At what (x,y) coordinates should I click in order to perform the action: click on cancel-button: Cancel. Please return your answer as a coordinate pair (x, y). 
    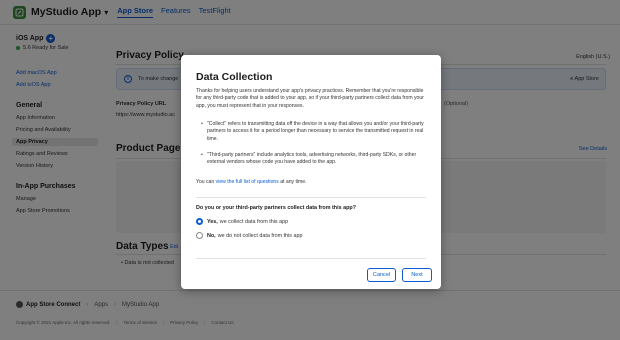
    Looking at the image, I should click on (381, 275).